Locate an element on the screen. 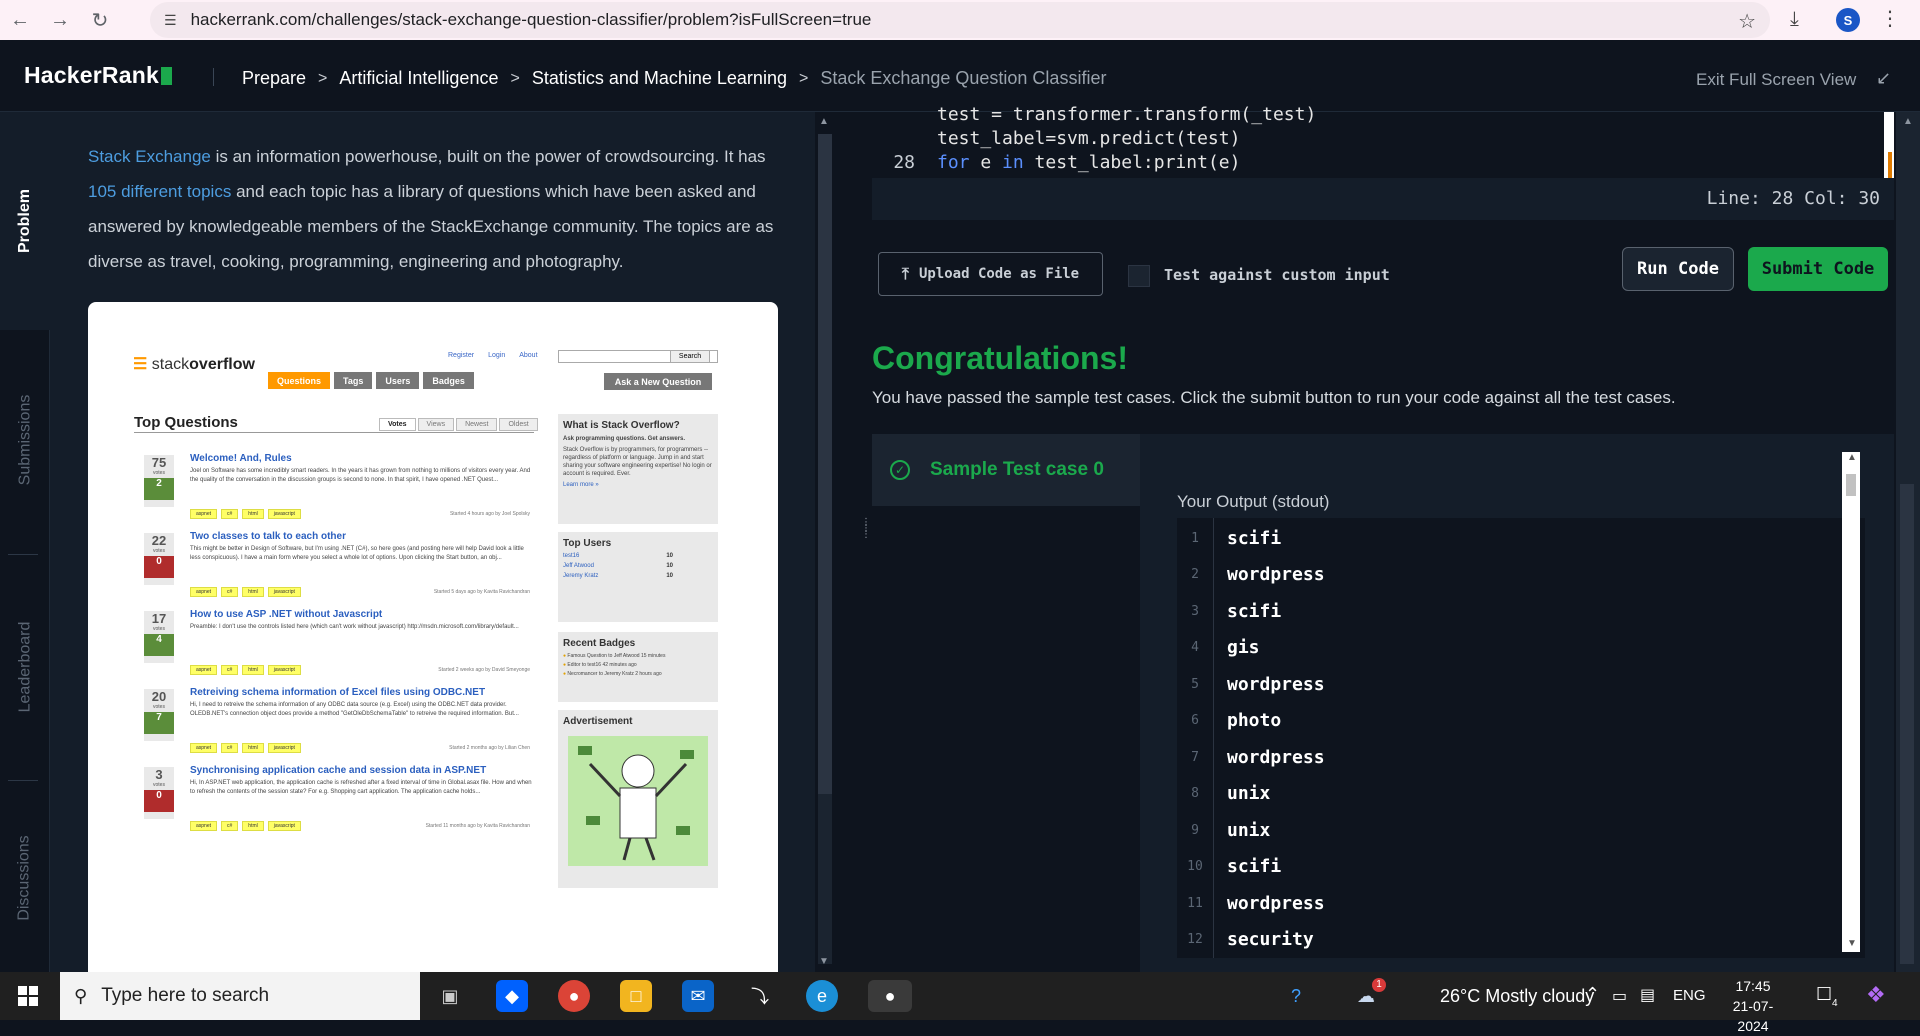 This screenshot has height=1036, width=1920. dropbox-icon: ◆ is located at coordinates (512, 996).